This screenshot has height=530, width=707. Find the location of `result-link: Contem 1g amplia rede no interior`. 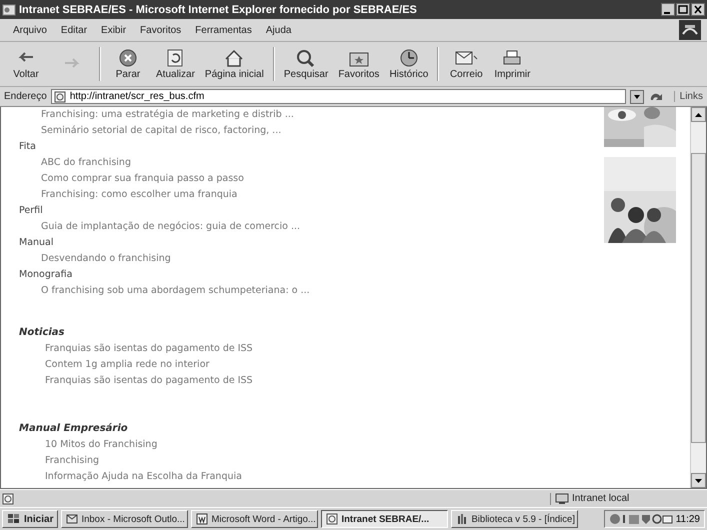

result-link: Contem 1g amplia rede no interior is located at coordinates (308, 365).